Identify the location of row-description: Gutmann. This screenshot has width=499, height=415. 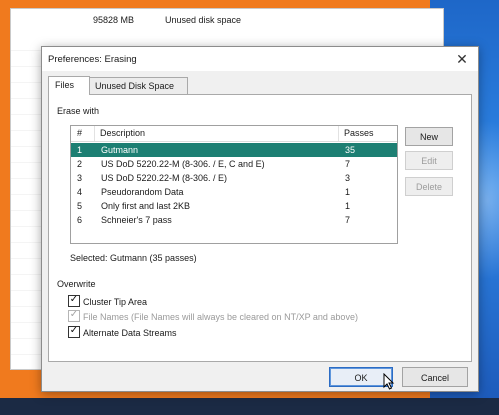
(120, 150).